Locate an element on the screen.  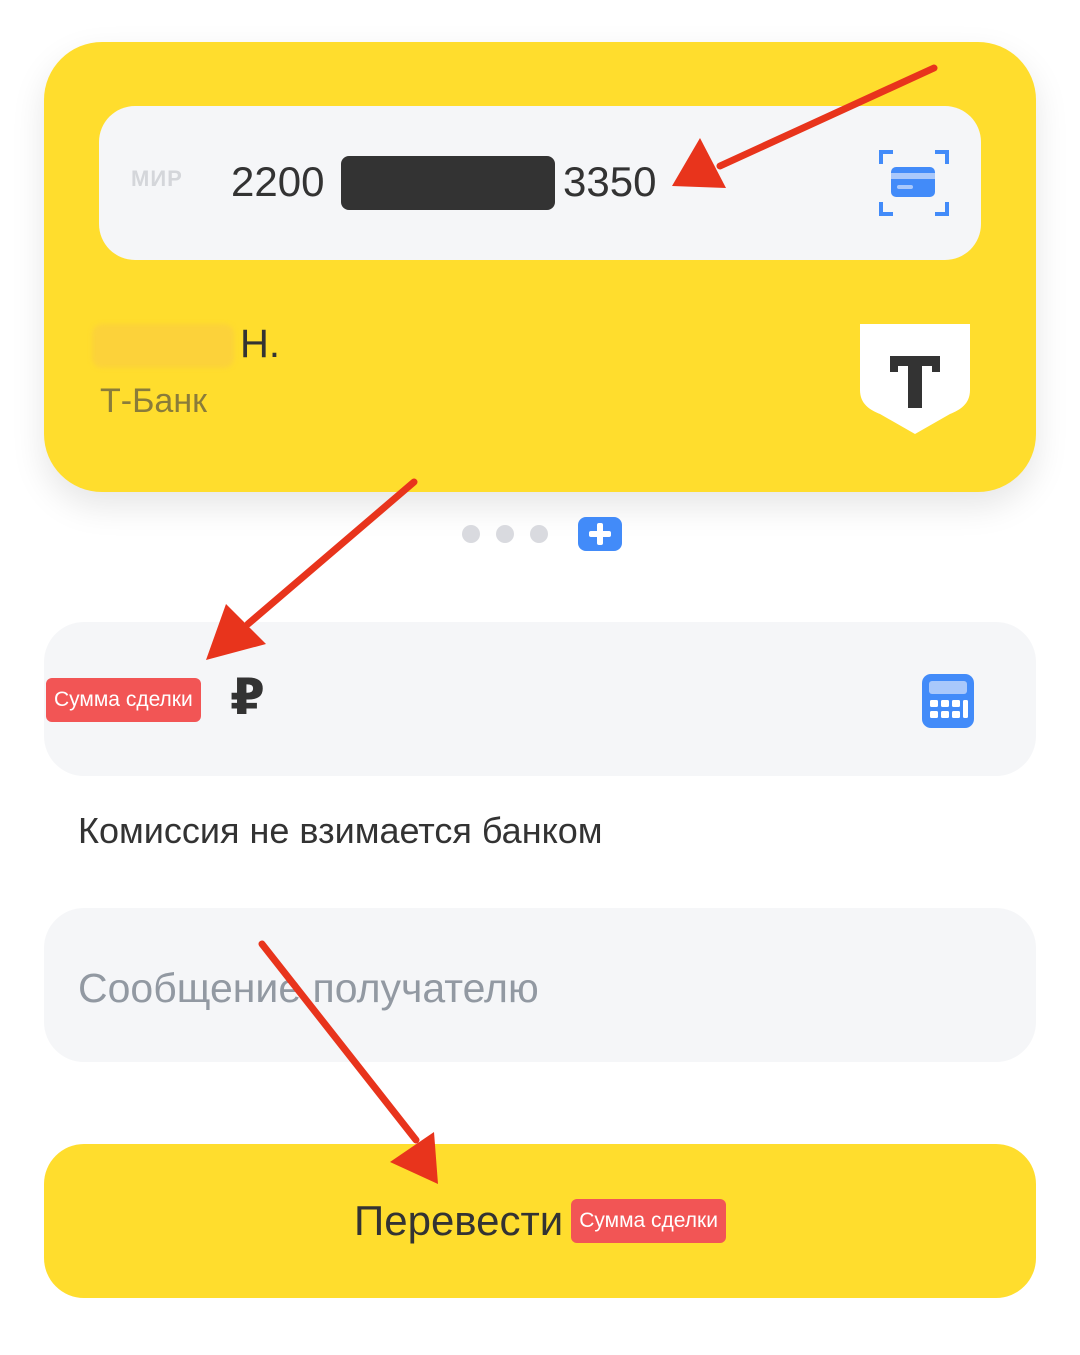
message-input is located at coordinates (528, 988).